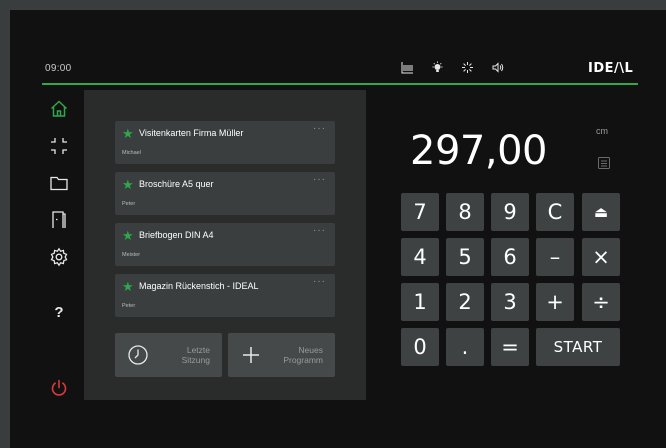 The image size is (666, 448). Describe the element at coordinates (59, 257) in the screenshot. I see `gear-icon` at that location.